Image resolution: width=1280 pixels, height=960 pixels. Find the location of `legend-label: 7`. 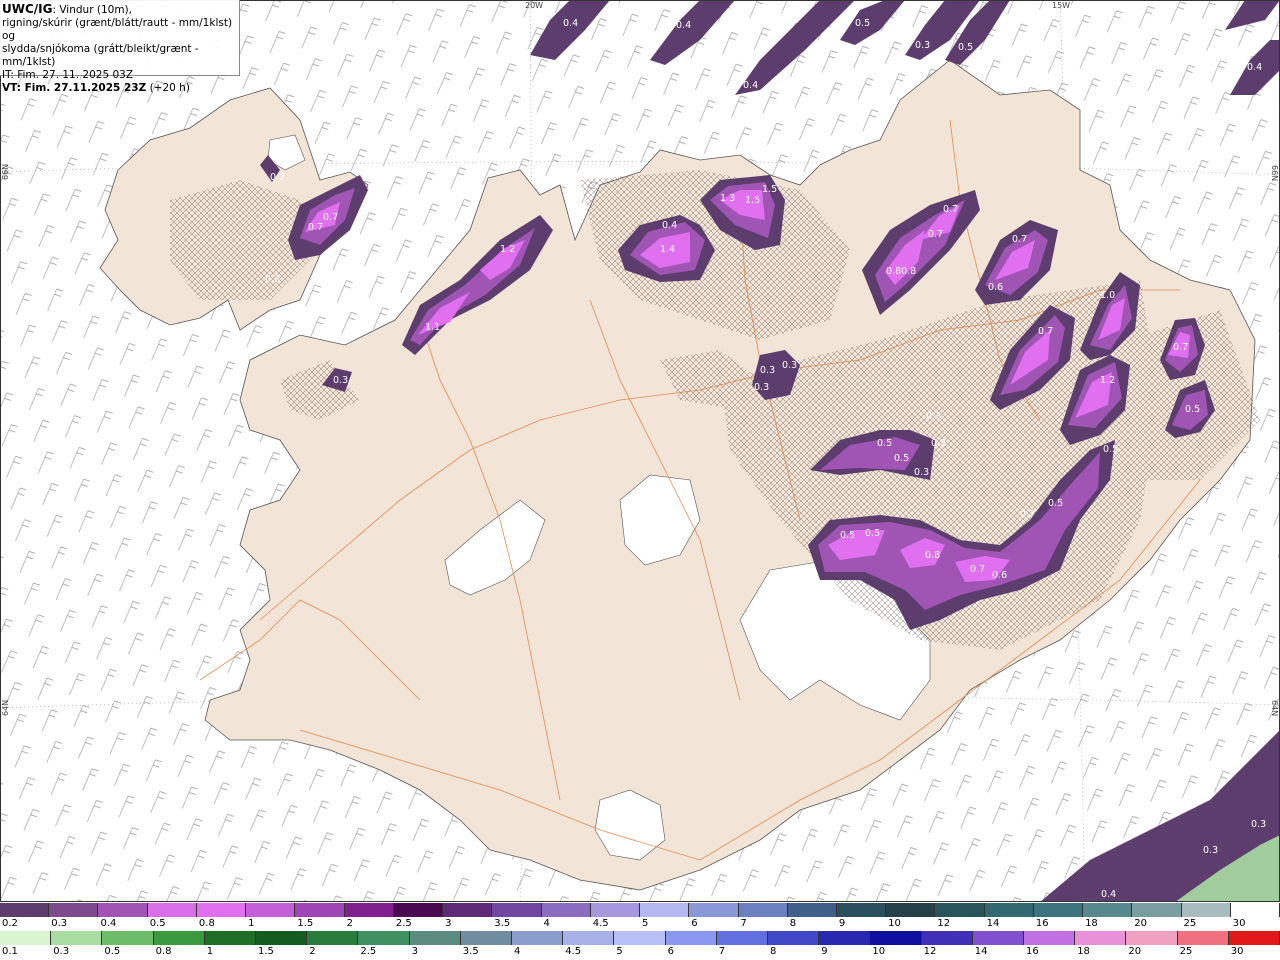

legend-label: 7 is located at coordinates (743, 923).